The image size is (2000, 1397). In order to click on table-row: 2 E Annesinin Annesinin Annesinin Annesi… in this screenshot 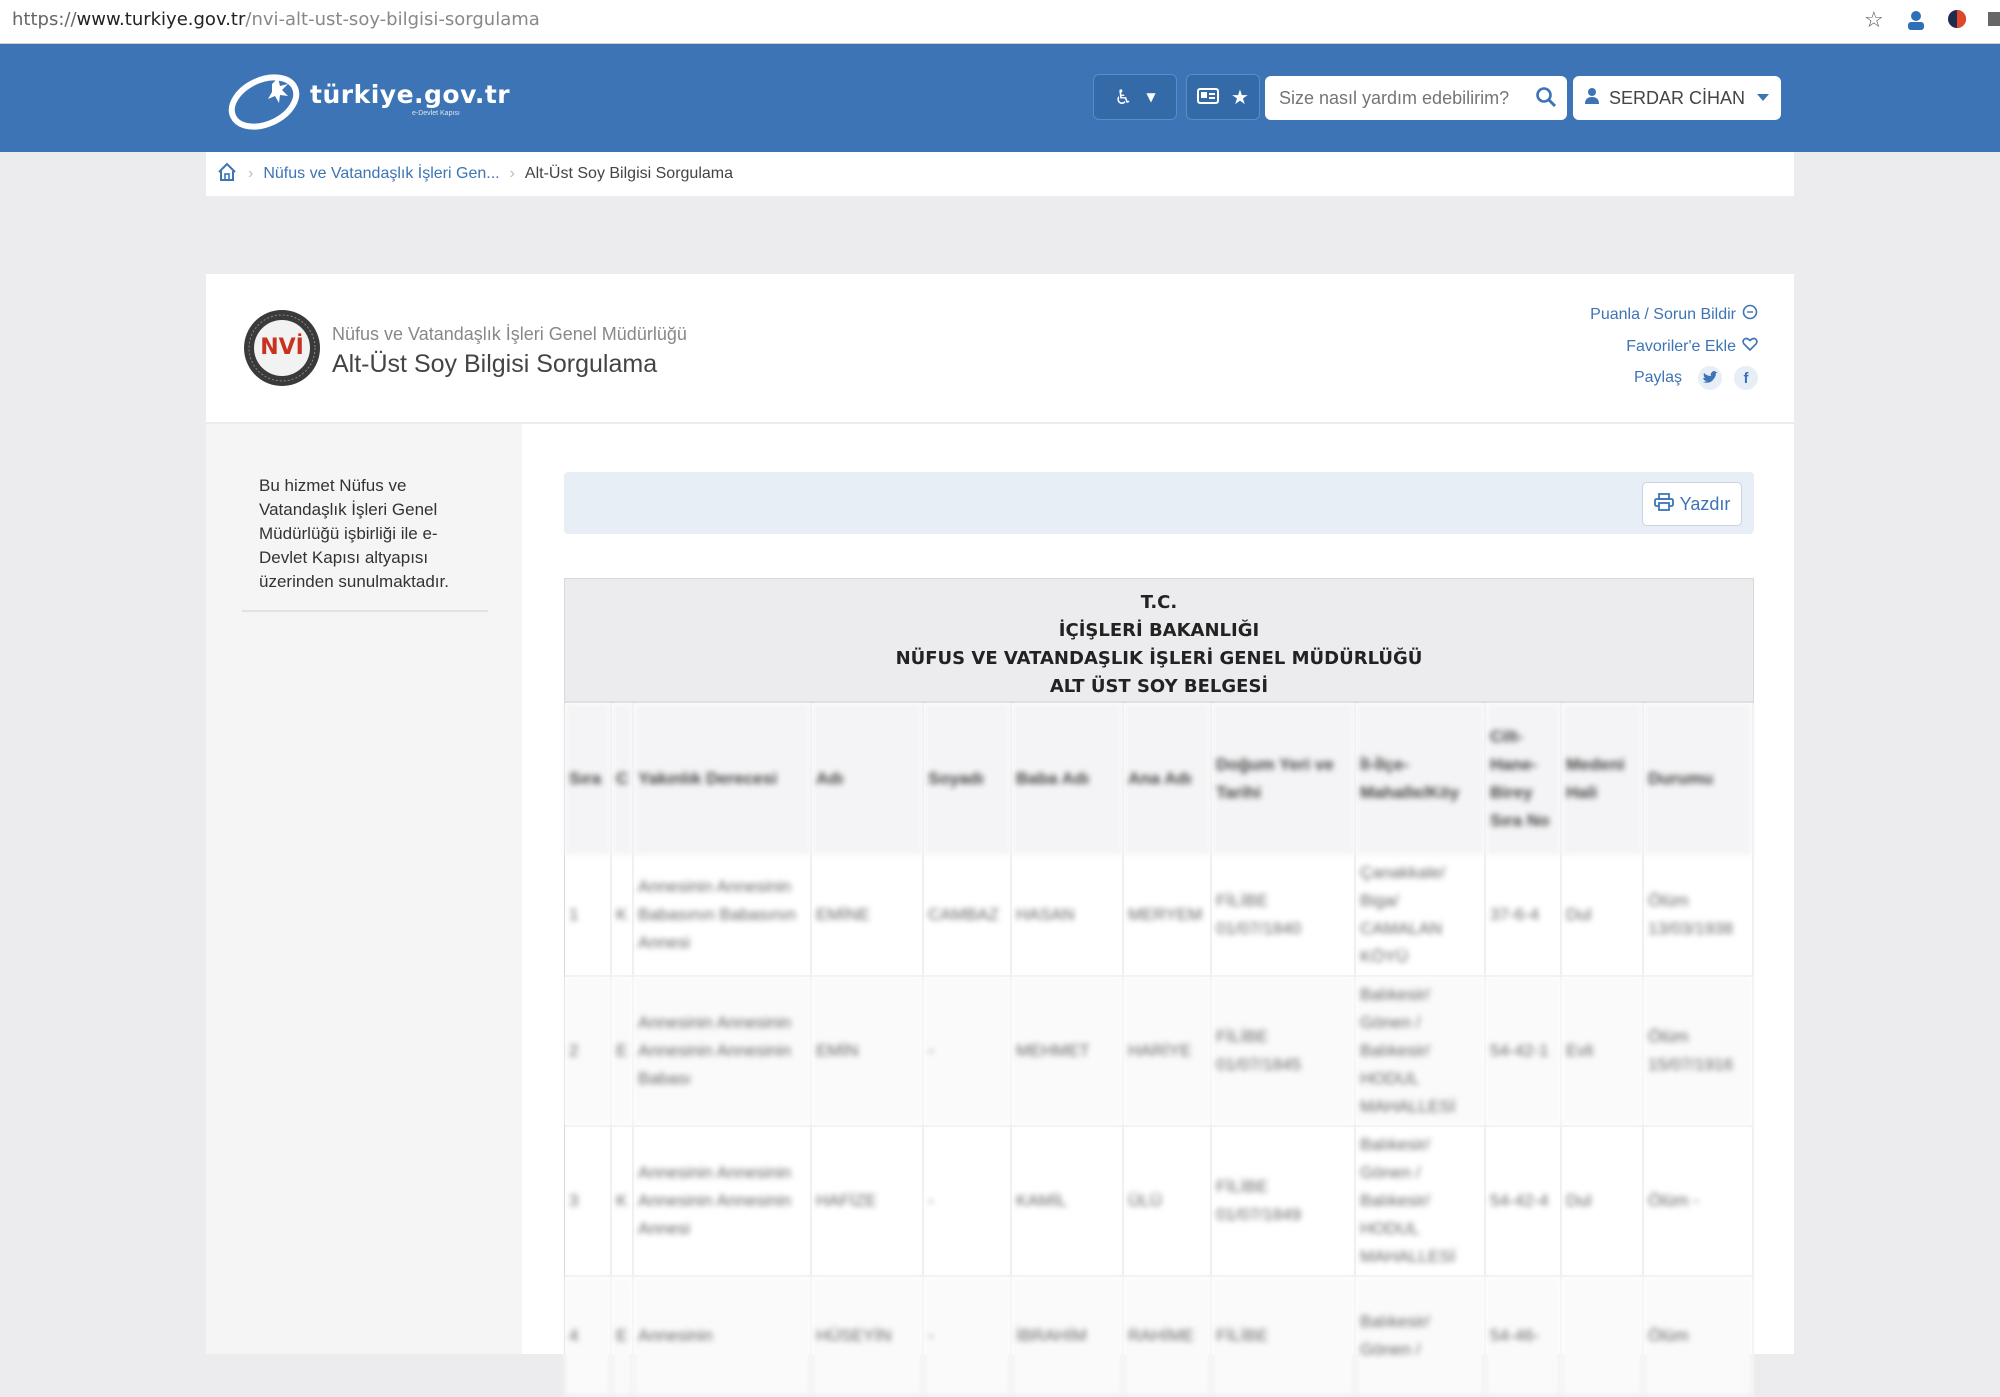, I will do `click(1159, 1051)`.